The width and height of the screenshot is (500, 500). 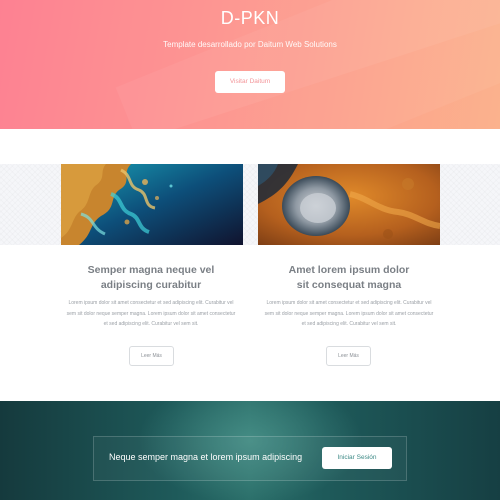 I want to click on visit-daitum-button: Visitar Daitum, so click(x=250, y=82).